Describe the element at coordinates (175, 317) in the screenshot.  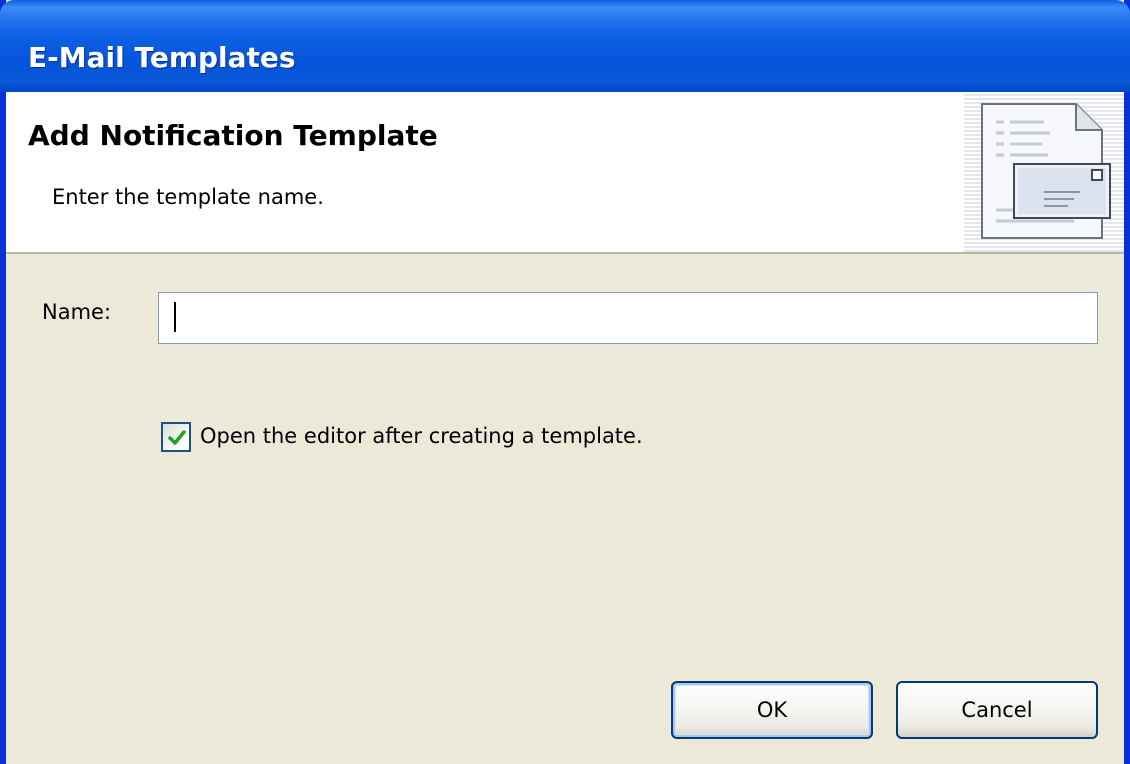
I see `text-caret` at that location.